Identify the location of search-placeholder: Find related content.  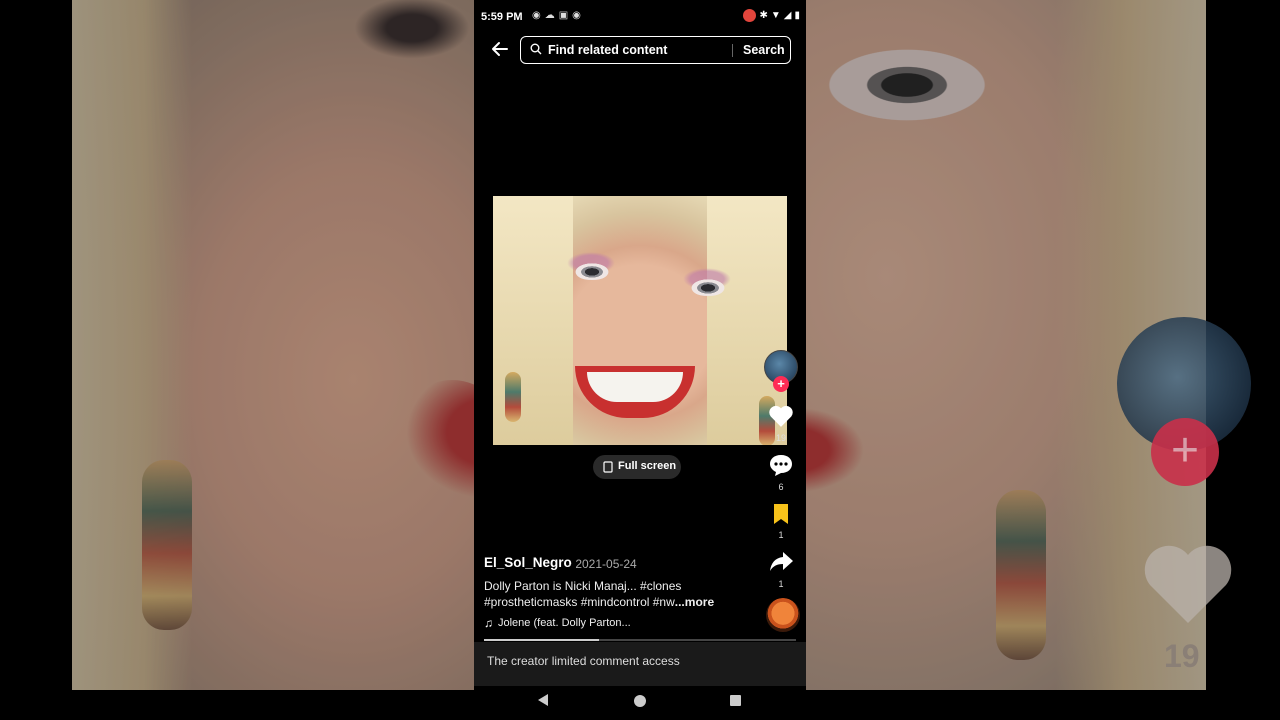
(608, 50).